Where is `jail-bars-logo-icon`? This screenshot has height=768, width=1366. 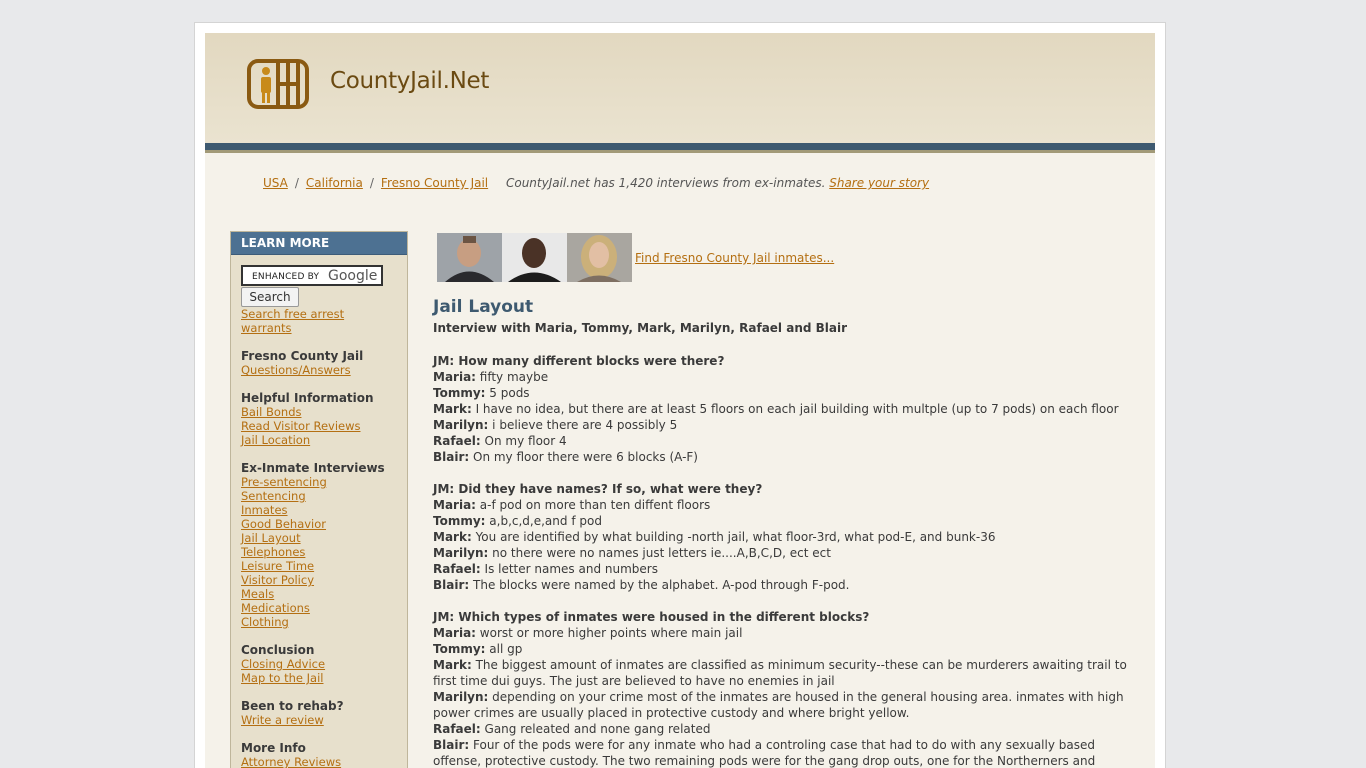
jail-bars-logo-icon is located at coordinates (278, 84).